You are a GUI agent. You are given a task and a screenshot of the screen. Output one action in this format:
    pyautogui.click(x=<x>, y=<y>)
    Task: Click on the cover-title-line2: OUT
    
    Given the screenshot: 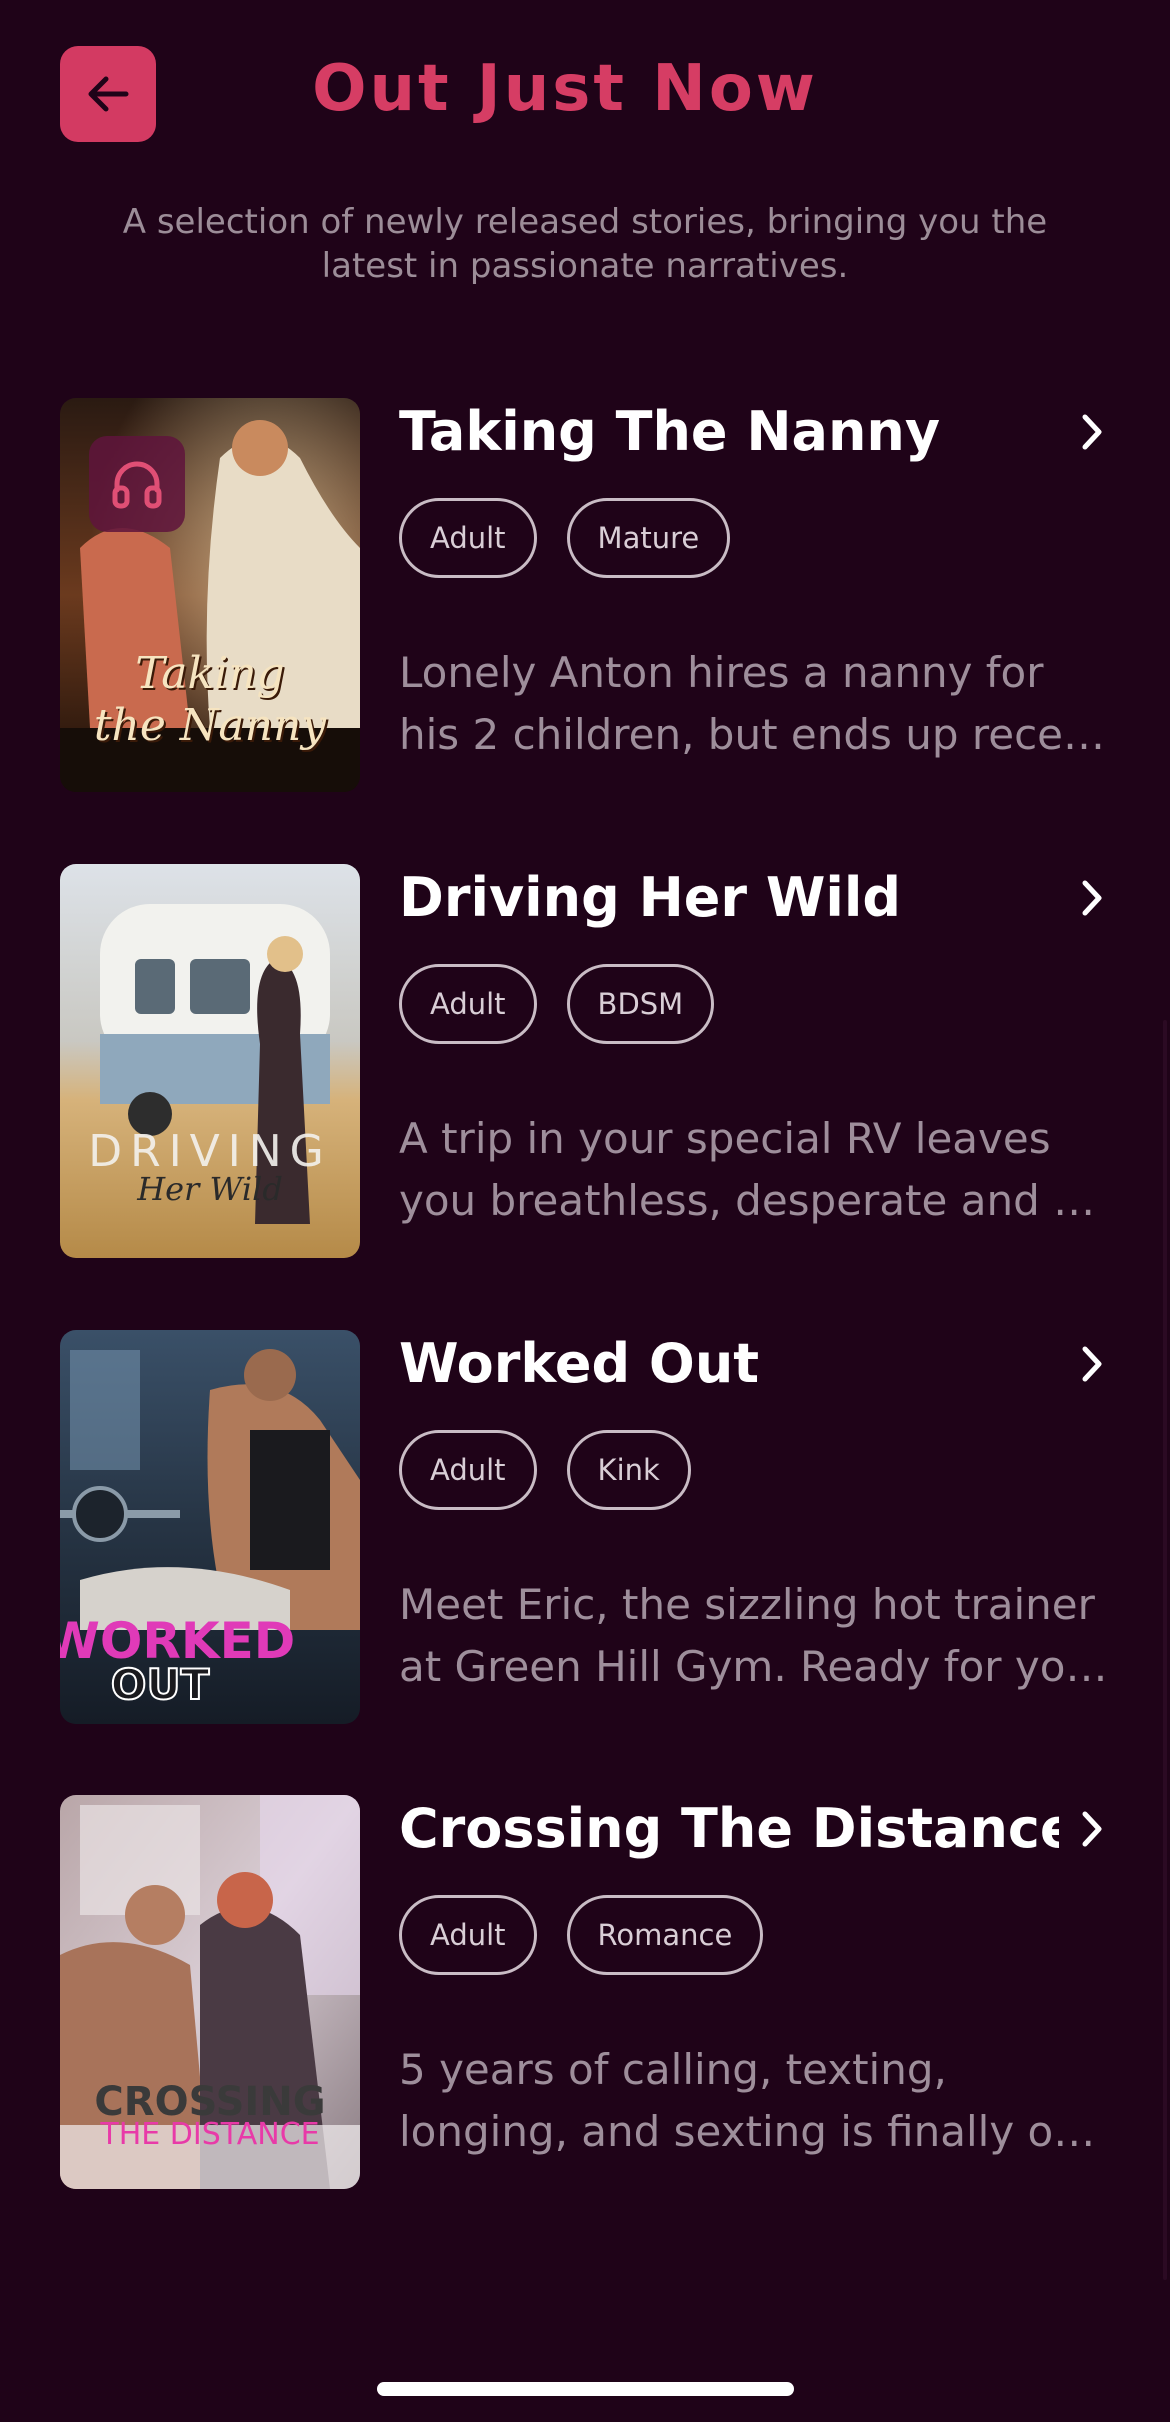 What is the action you would take?
    pyautogui.click(x=160, y=1684)
    